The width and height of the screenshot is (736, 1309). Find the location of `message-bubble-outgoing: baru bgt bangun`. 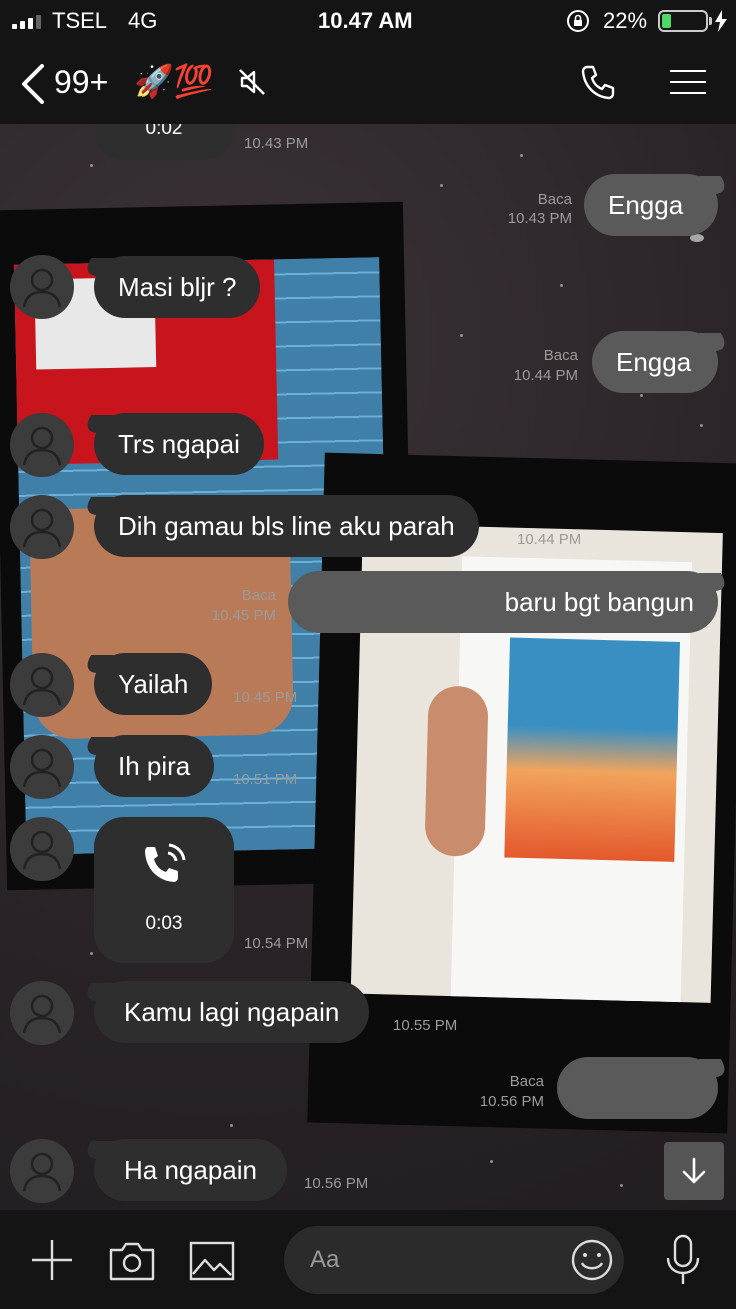

message-bubble-outgoing: baru bgt bangun is located at coordinates (503, 602).